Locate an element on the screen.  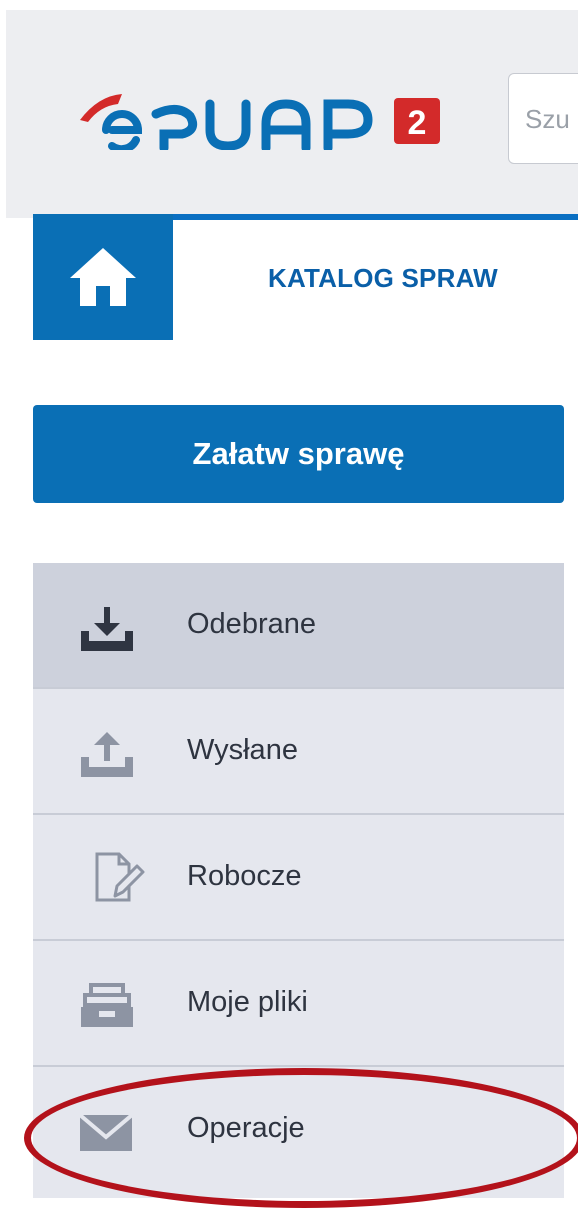
sidebar-item-odebrane: Odebrane is located at coordinates (298, 626).